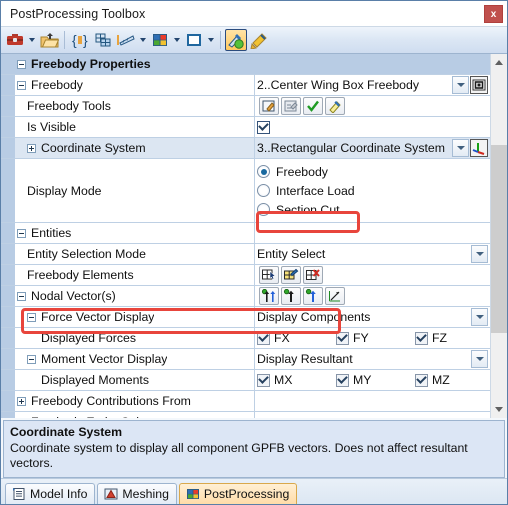  I want to click on grid-row-freebody-entity-colors: Freebody Entity Colors, so click(245, 415).